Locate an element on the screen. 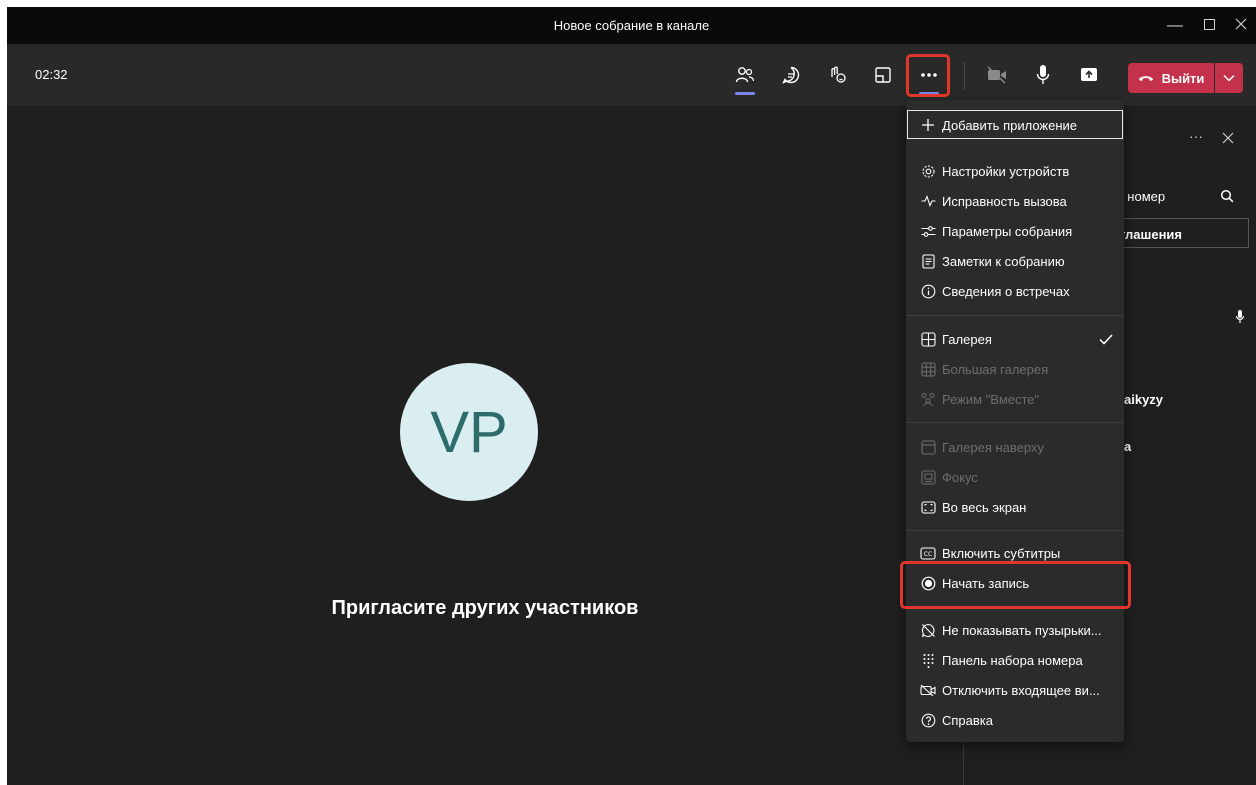  reactions-button is located at coordinates (837, 75).